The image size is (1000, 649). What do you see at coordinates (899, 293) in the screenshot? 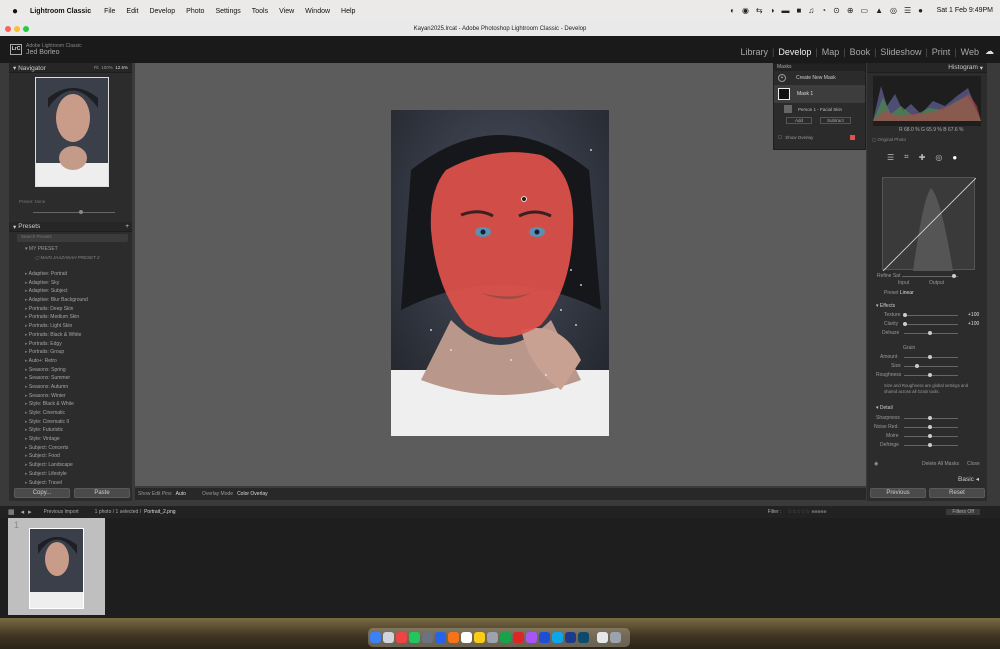
I see `curve-preset: Preset Linear` at bounding box center [899, 293].